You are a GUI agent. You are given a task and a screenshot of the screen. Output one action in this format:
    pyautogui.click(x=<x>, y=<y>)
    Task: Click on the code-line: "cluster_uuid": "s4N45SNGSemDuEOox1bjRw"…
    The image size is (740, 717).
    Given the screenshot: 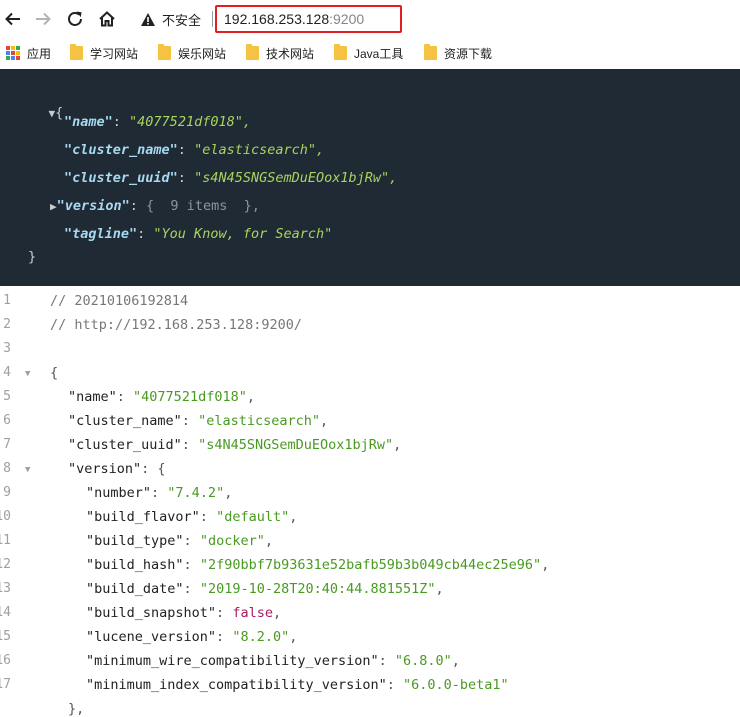 What is the action you would take?
    pyautogui.click(x=235, y=445)
    